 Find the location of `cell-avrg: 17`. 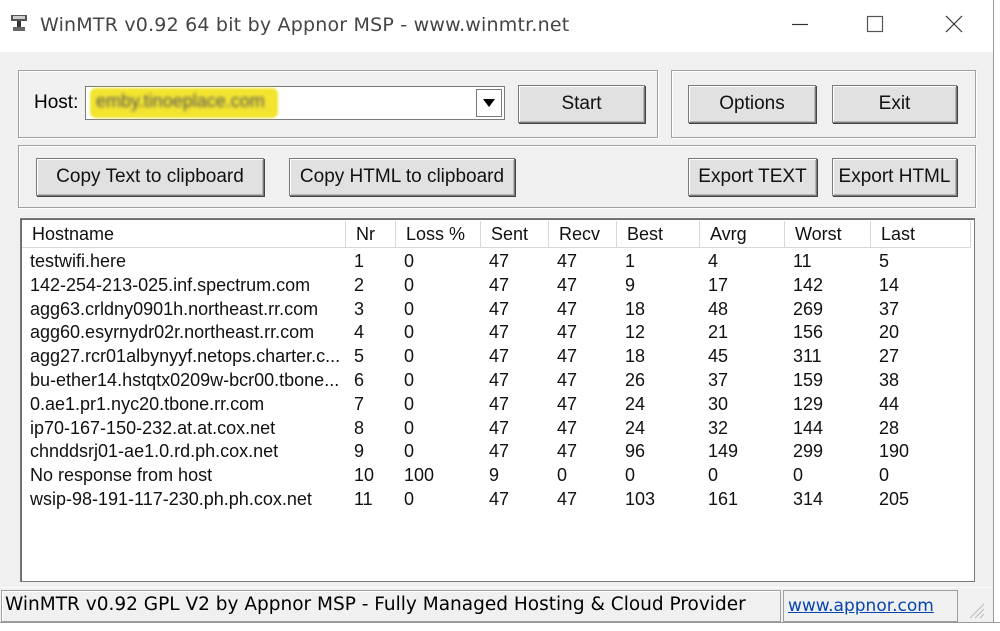

cell-avrg: 17 is located at coordinates (718, 284).